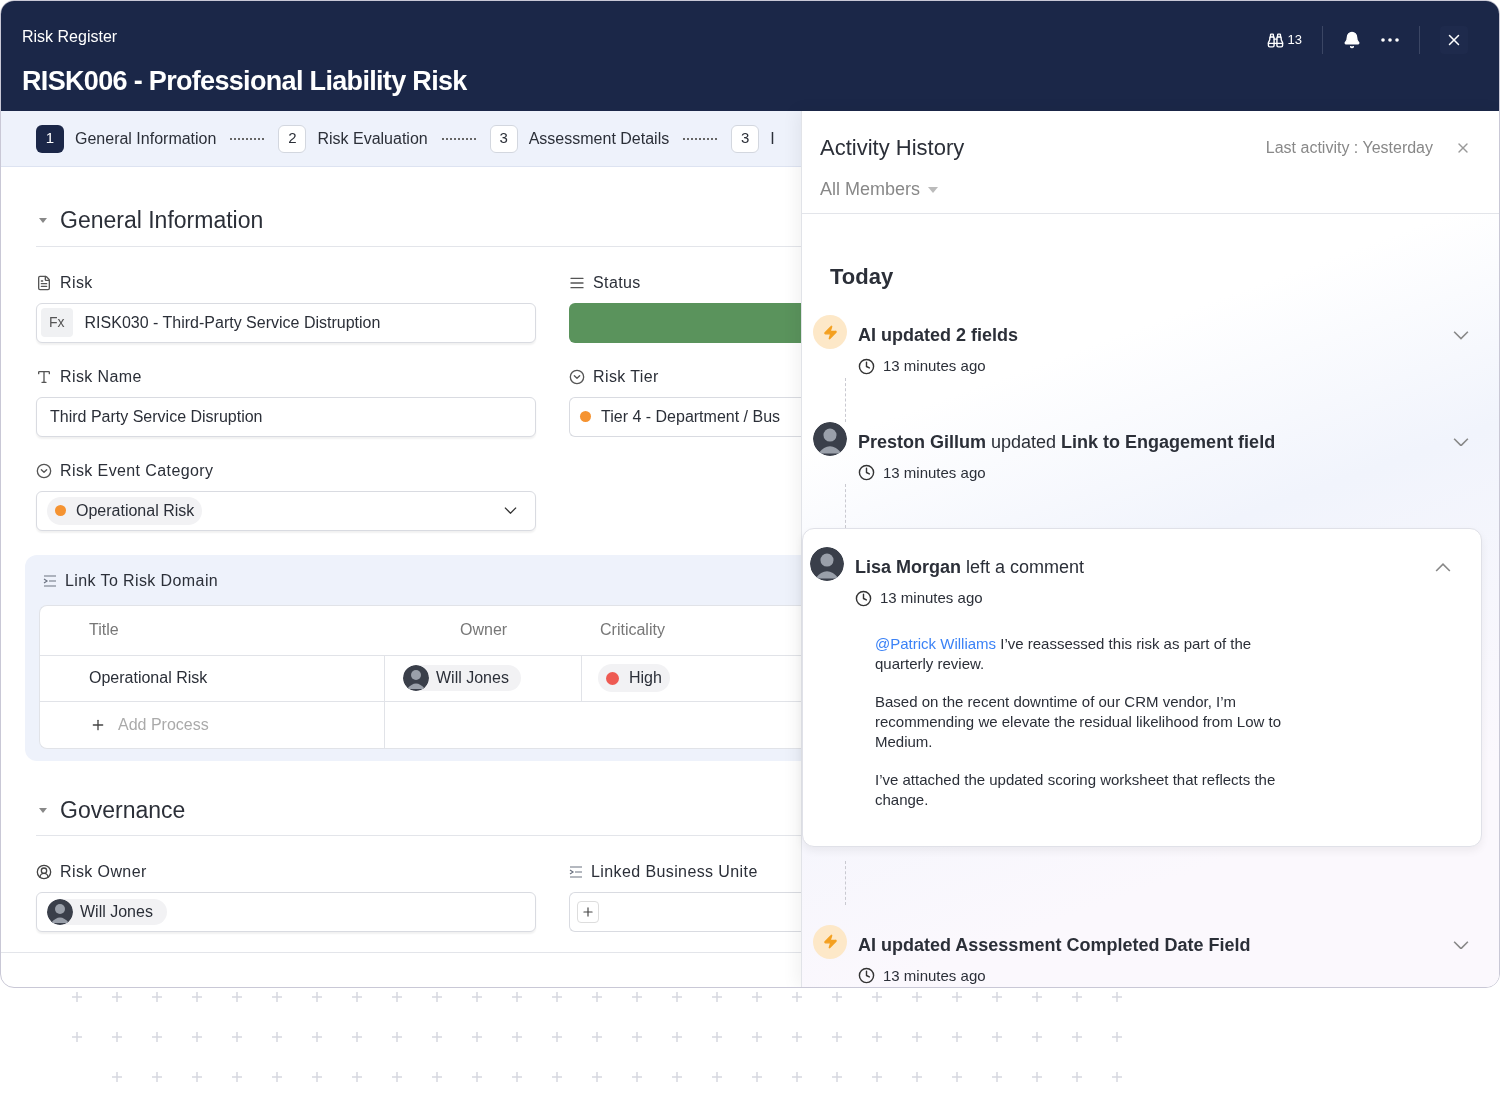  I want to click on field-label: Risk Event Category, so click(137, 470).